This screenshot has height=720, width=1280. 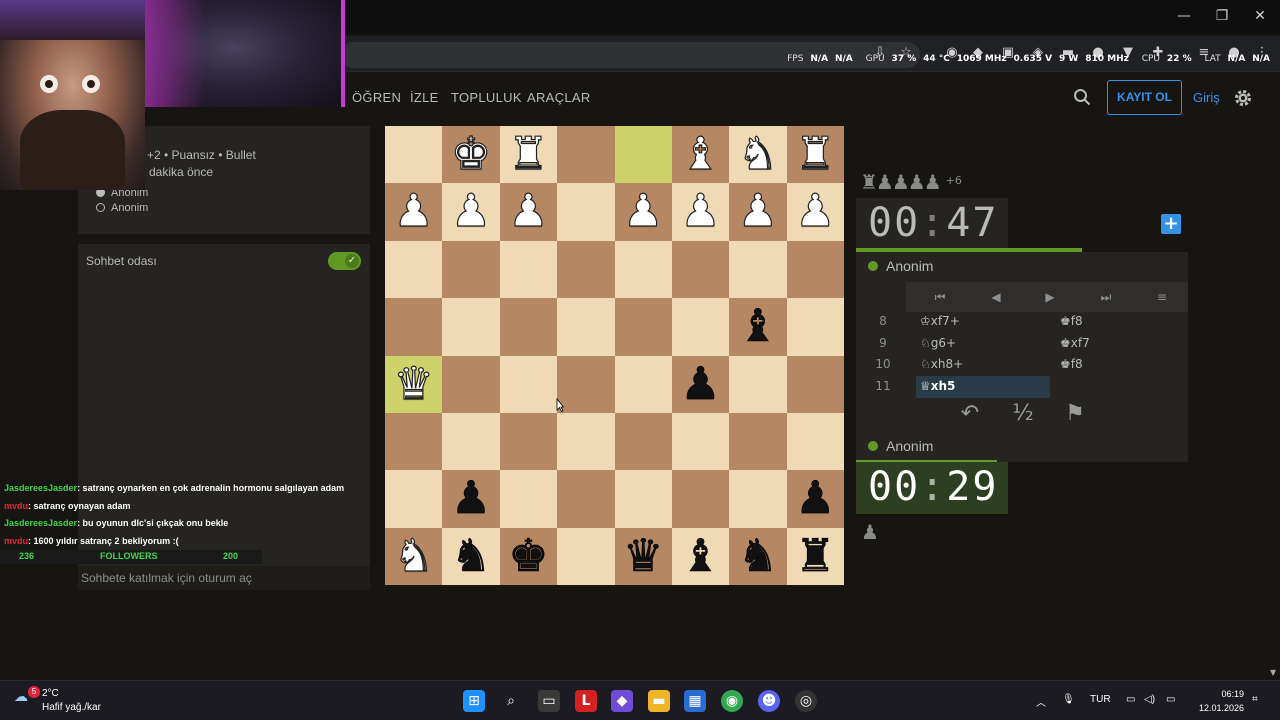 I want to click on obs-icon: ◎, so click(x=806, y=701).